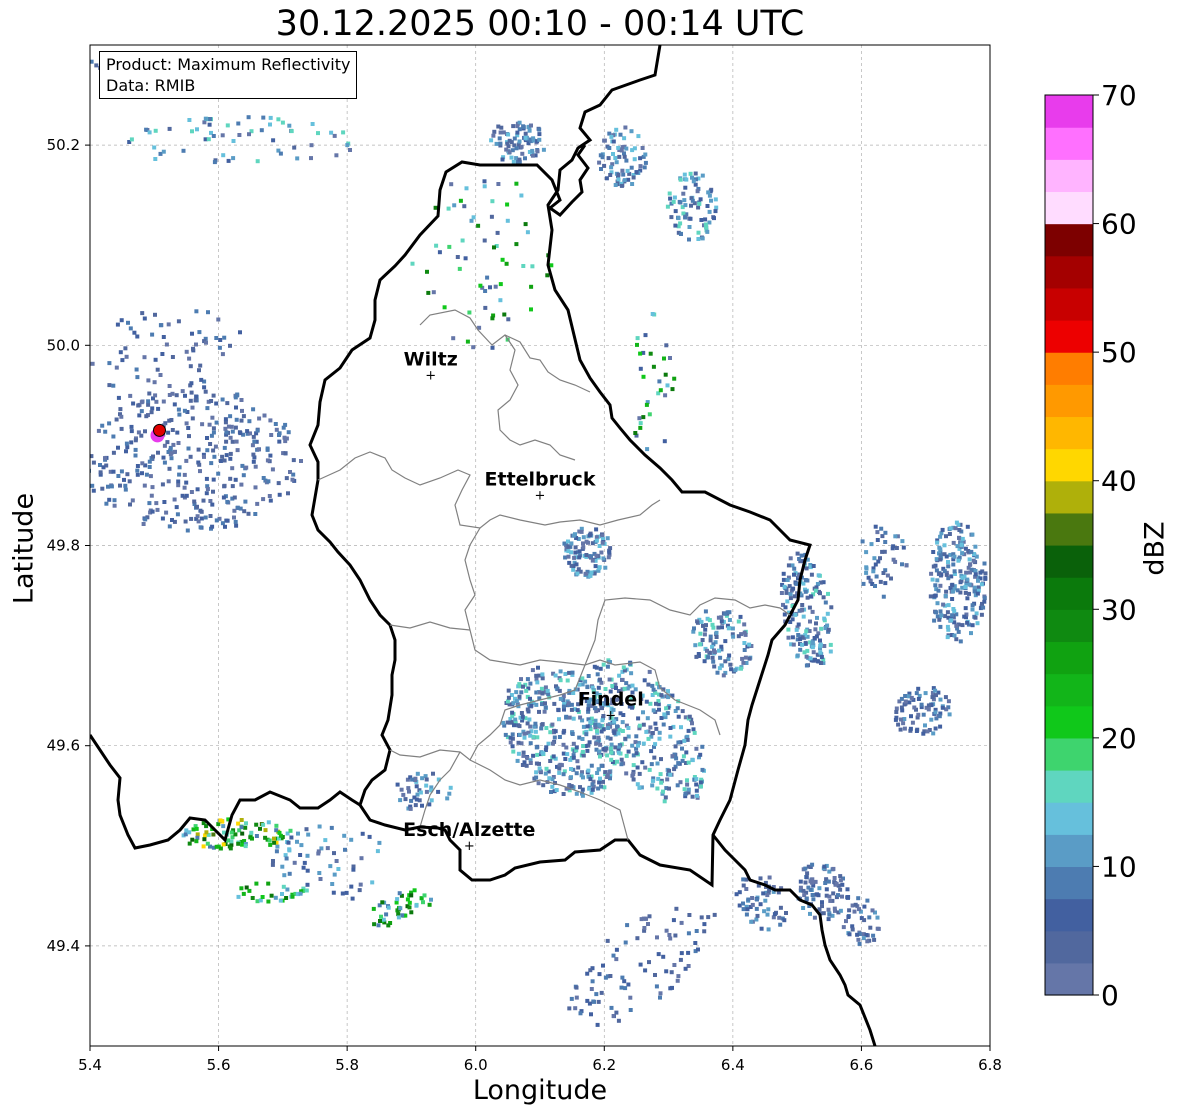 The height and width of the screenshot is (1117, 1179). Describe the element at coordinates (24, 548) in the screenshot. I see `y-axis-label: Latitude` at that location.